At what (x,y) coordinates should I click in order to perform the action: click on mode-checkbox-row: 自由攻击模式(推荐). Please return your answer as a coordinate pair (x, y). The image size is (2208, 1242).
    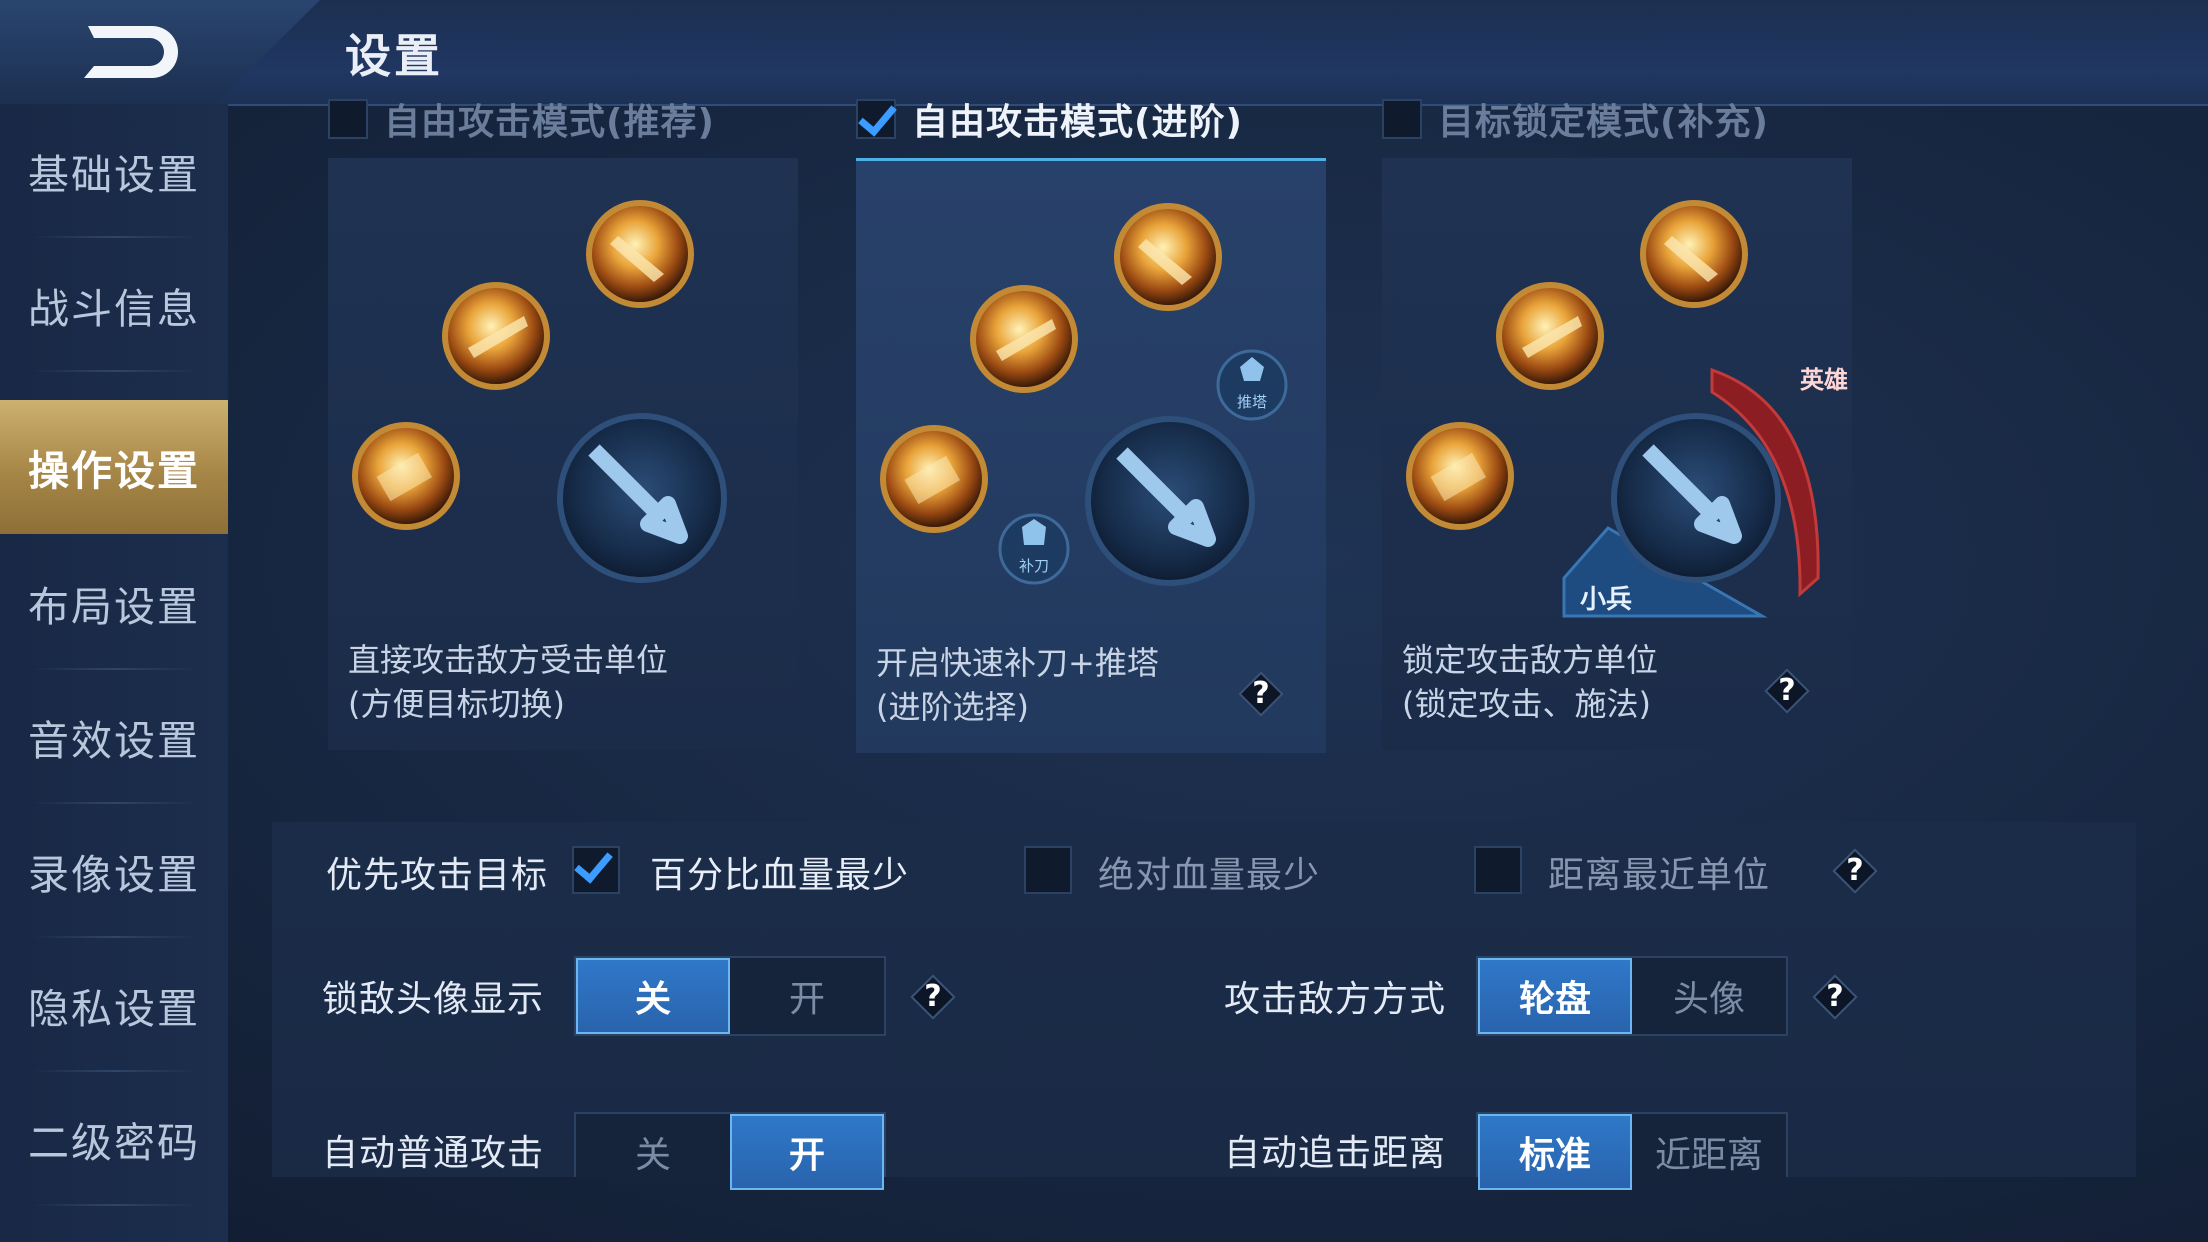
    Looking at the image, I should click on (521, 119).